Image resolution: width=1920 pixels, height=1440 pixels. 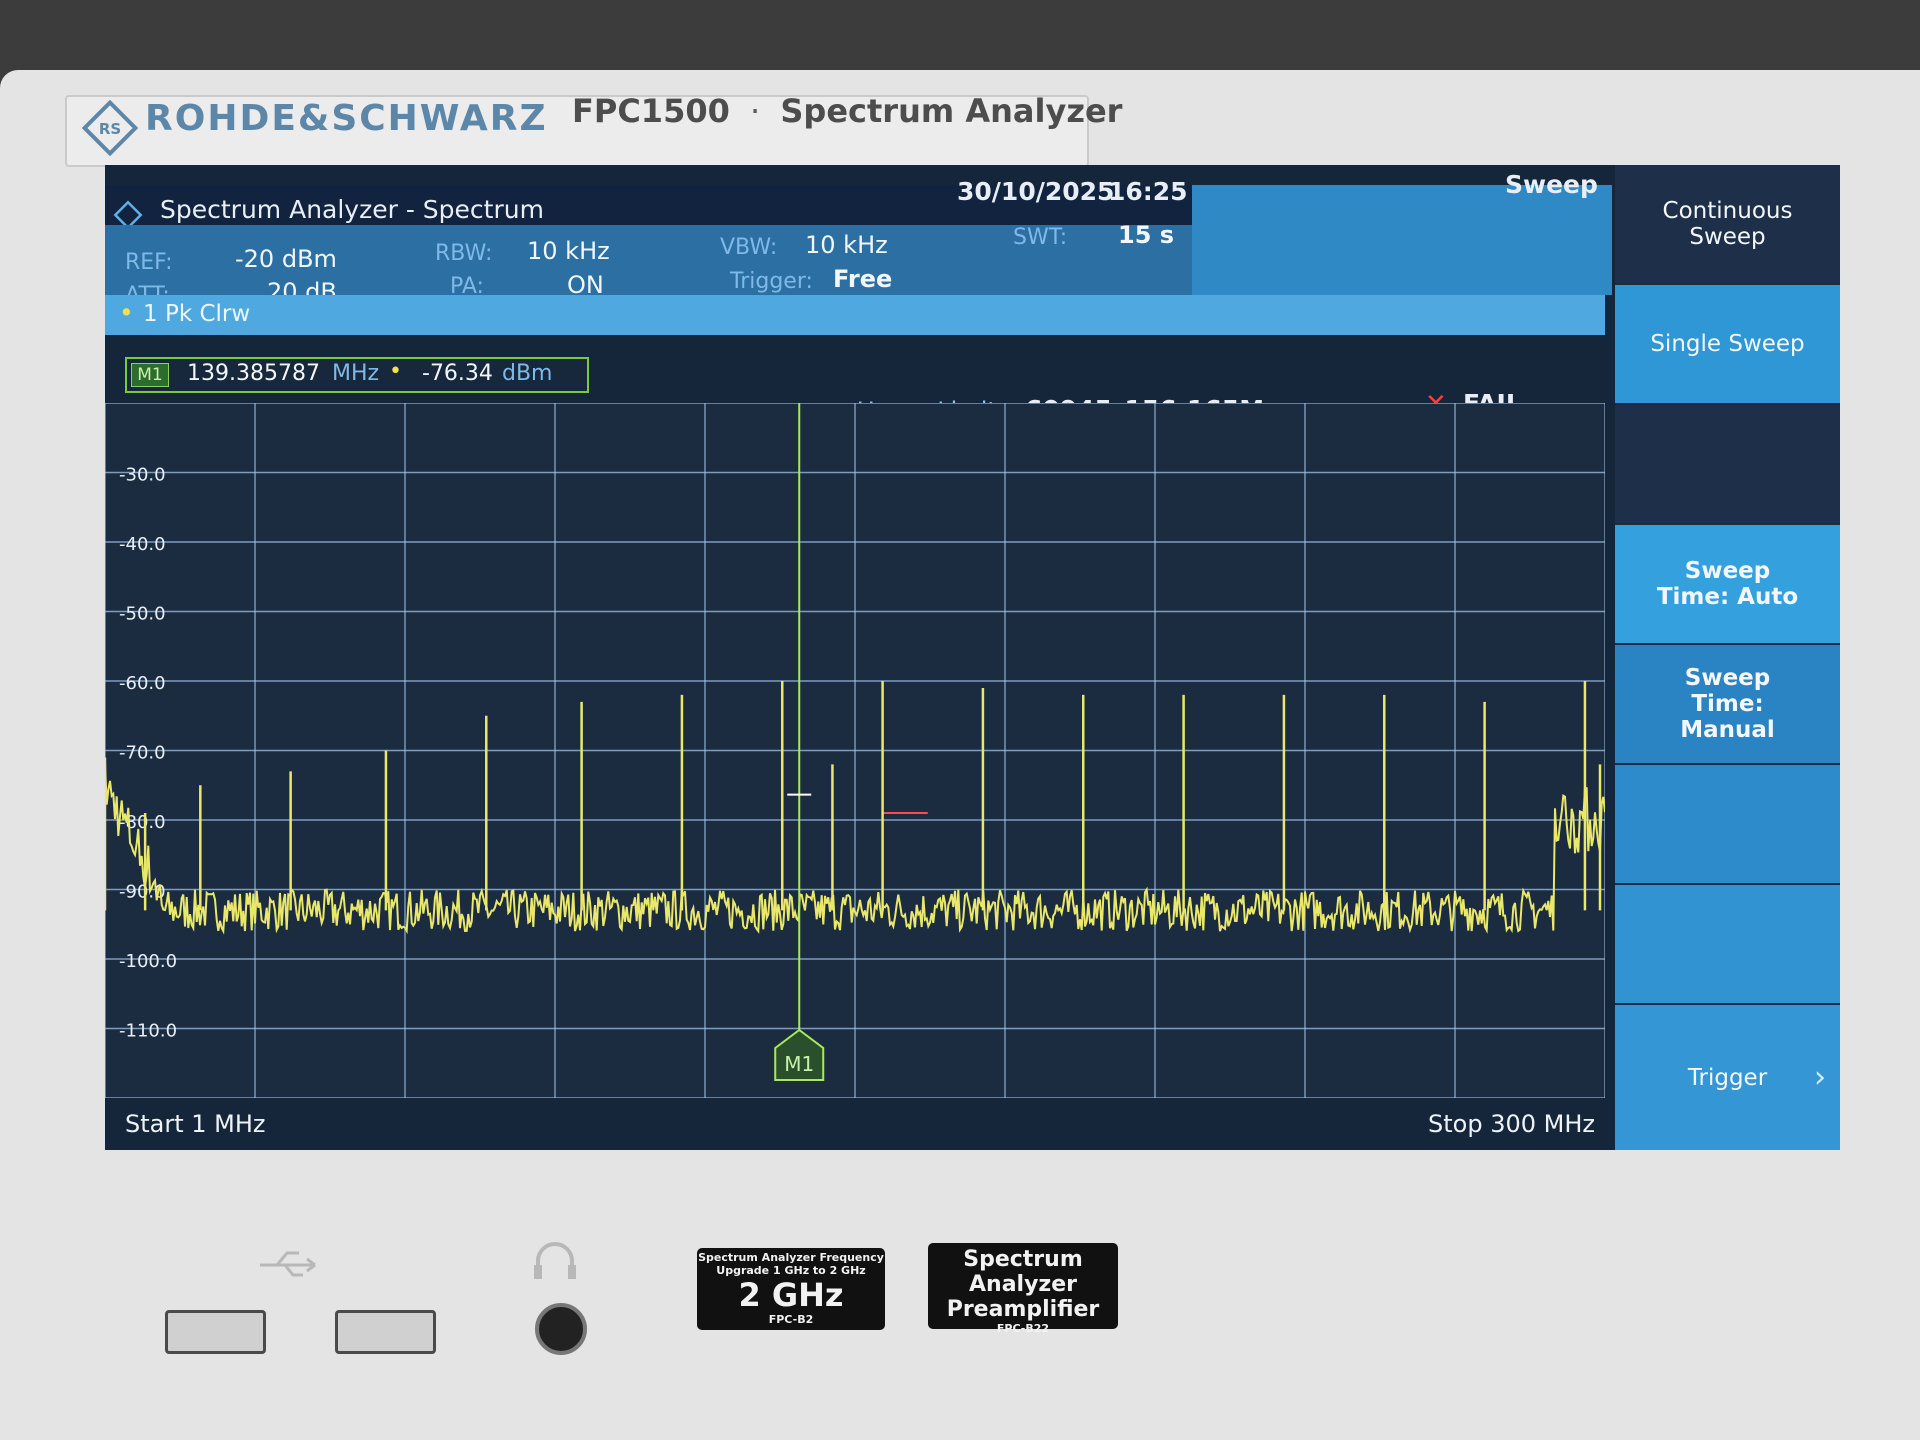 I want to click on swt-label: SWT:, so click(x=1040, y=237).